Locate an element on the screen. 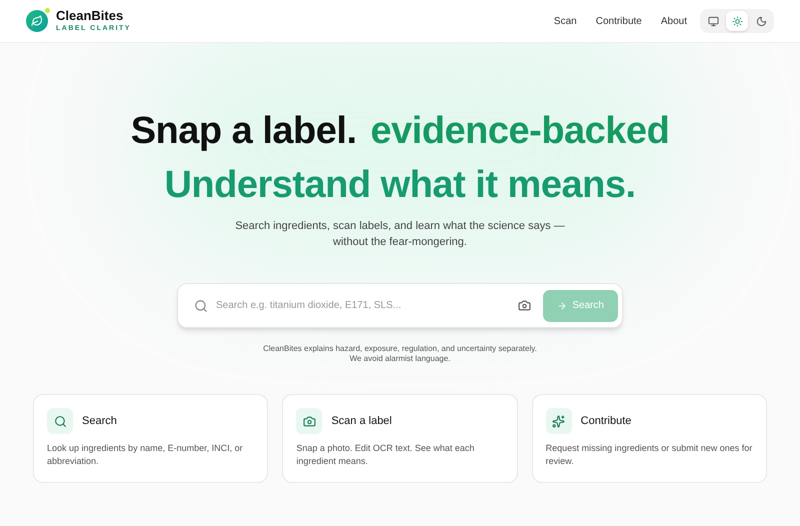  sun-icon is located at coordinates (737, 21).